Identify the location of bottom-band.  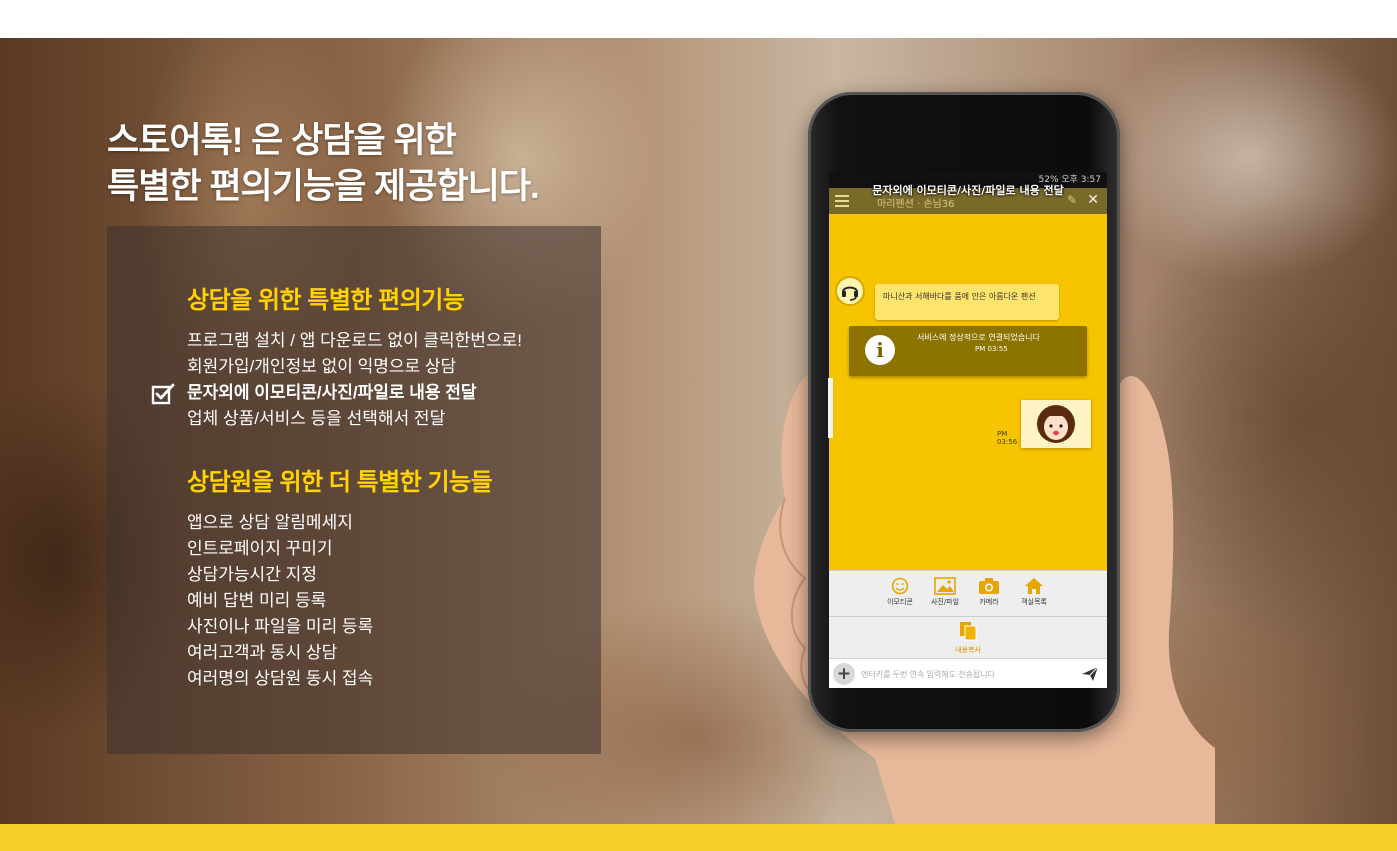
(698, 837).